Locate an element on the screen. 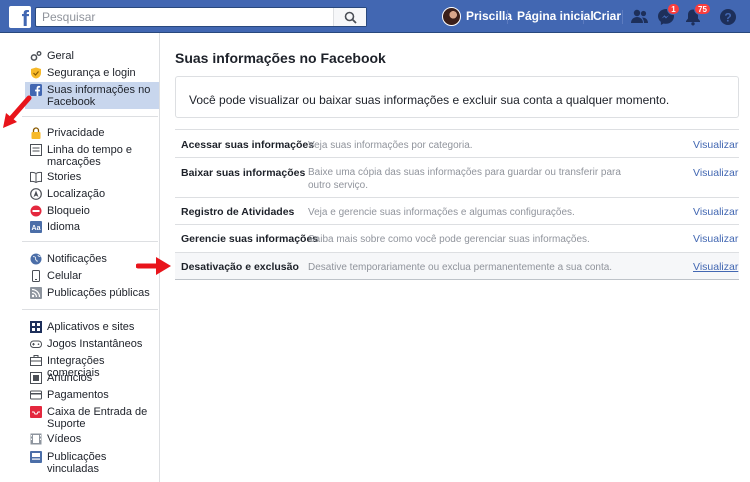  messages-badge: 1 is located at coordinates (673, 9).